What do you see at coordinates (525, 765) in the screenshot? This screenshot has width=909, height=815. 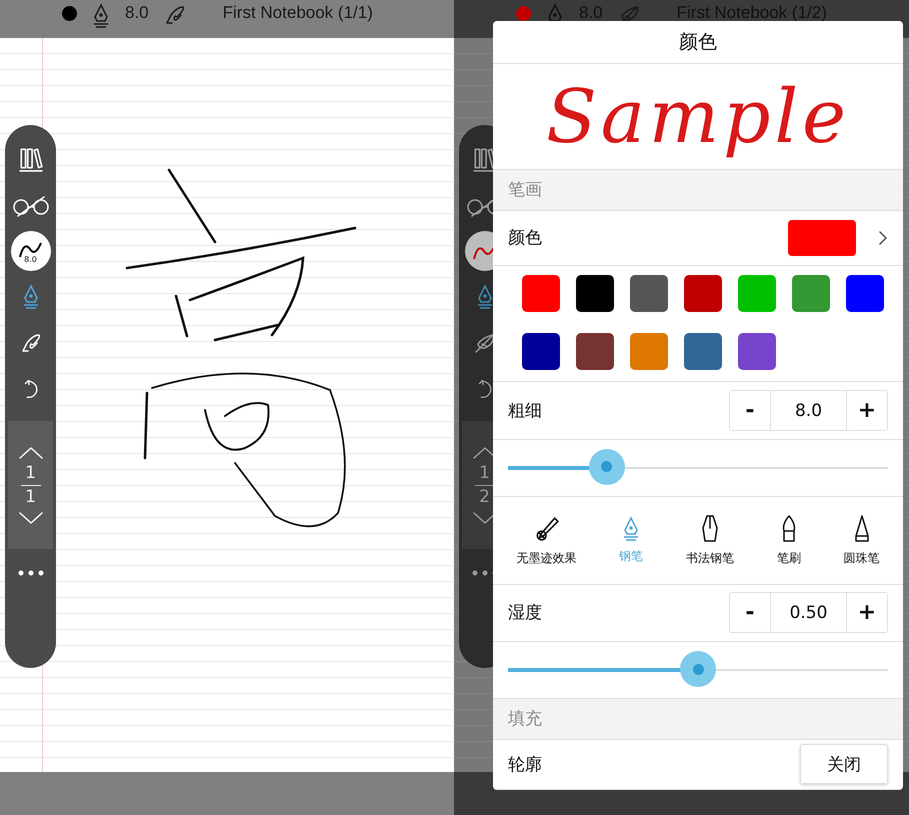 I see `outline-label: 轮廓` at bounding box center [525, 765].